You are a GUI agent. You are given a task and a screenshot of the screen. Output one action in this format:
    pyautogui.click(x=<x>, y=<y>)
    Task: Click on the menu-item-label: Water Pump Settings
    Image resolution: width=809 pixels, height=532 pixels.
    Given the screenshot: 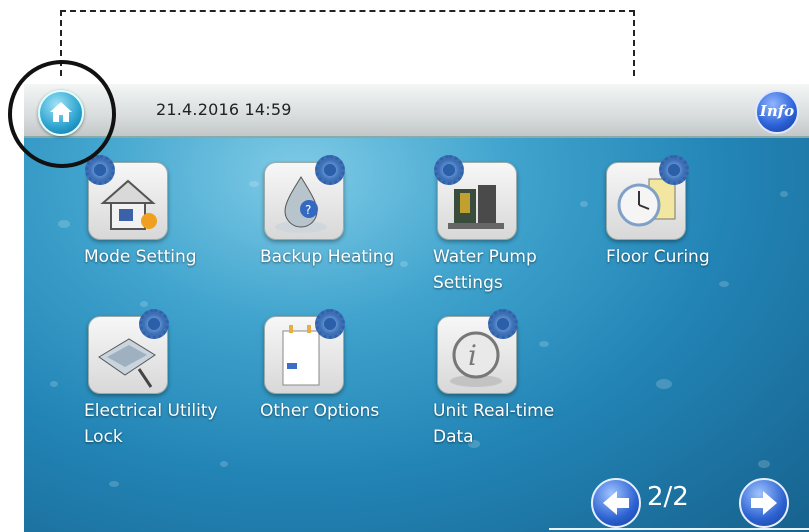 What is the action you would take?
    pyautogui.click(x=485, y=270)
    